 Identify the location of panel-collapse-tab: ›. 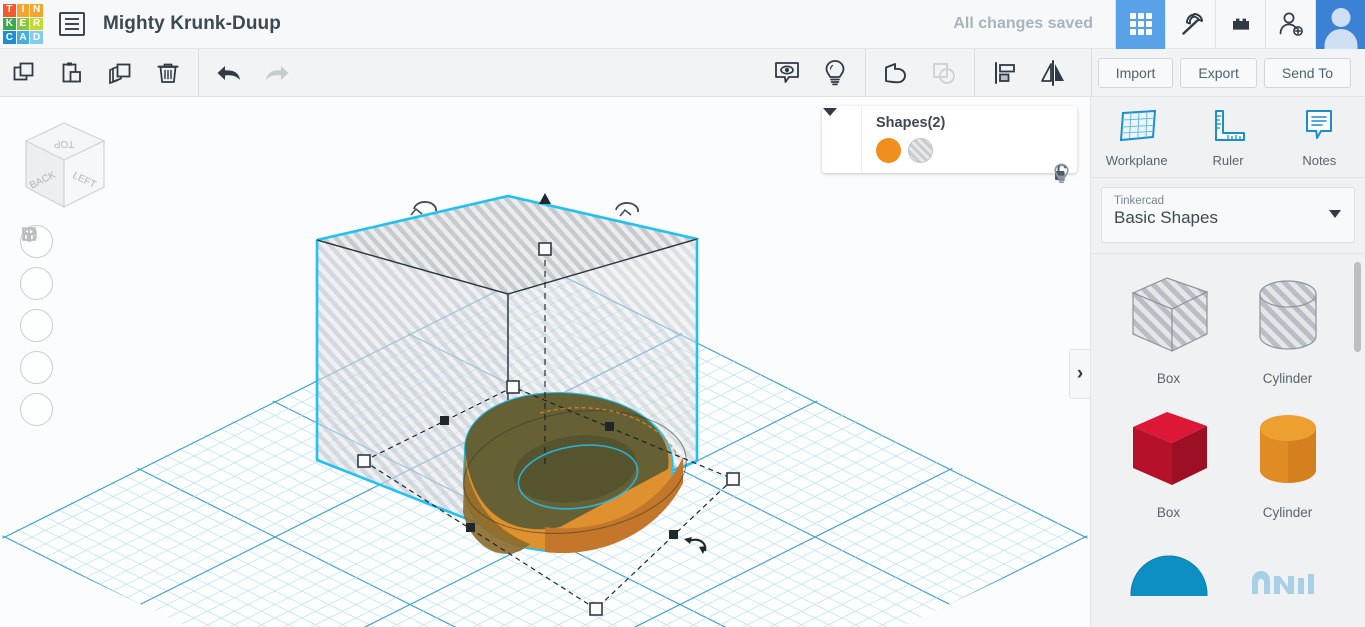
(1079, 374).